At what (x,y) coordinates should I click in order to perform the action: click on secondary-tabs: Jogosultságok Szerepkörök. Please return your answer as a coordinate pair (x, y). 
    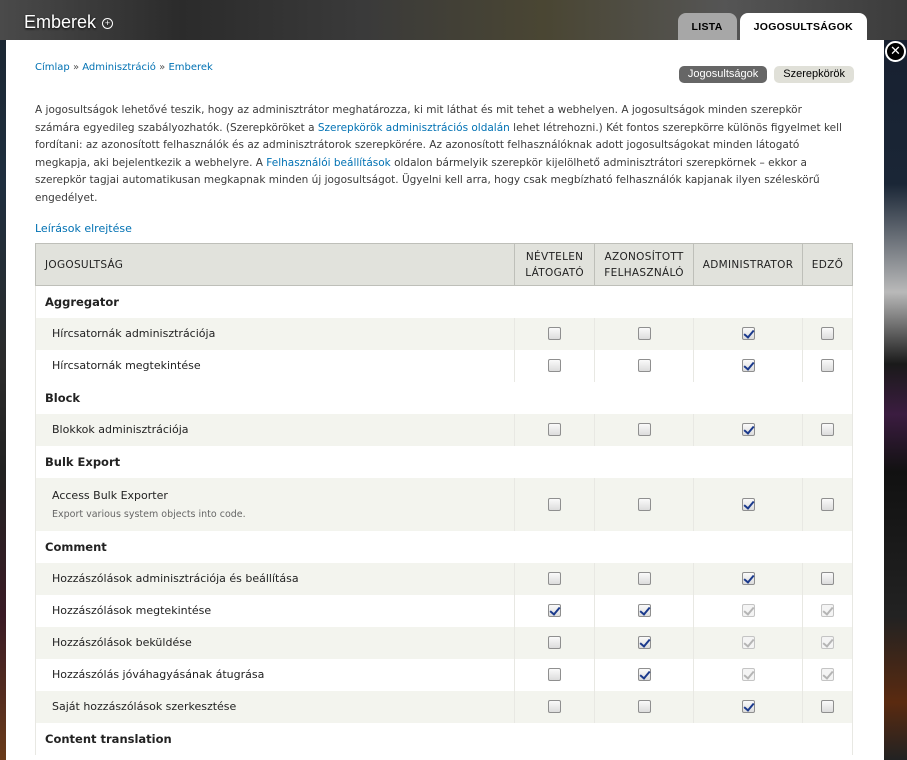
    Looking at the image, I should click on (766, 74).